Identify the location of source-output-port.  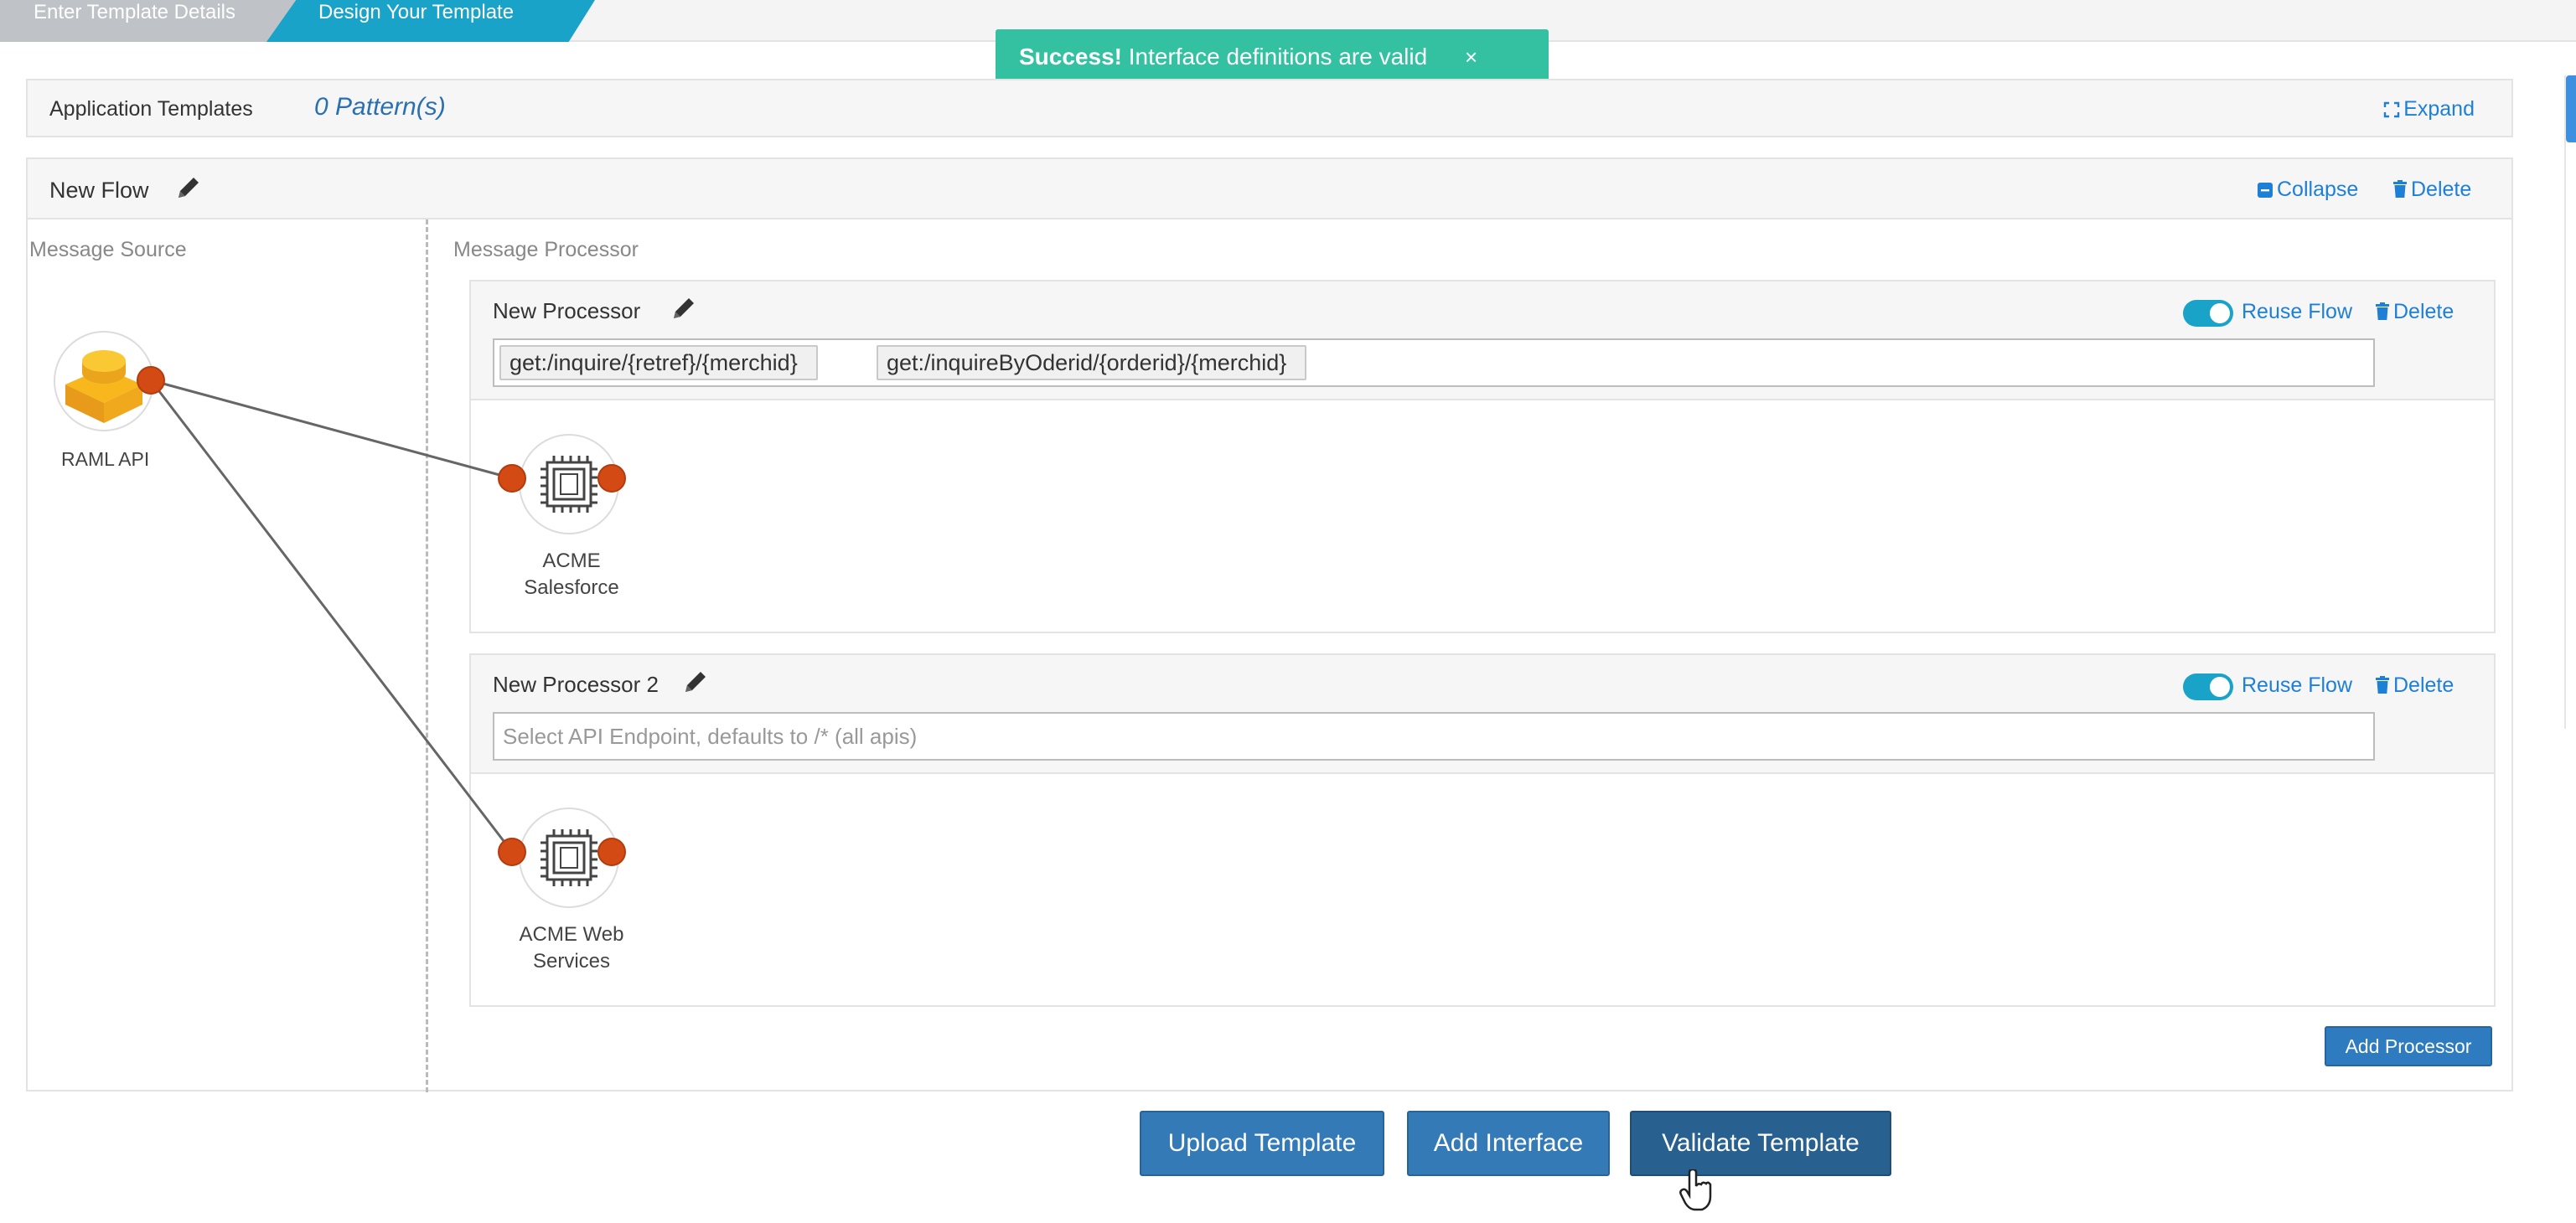
(151, 380).